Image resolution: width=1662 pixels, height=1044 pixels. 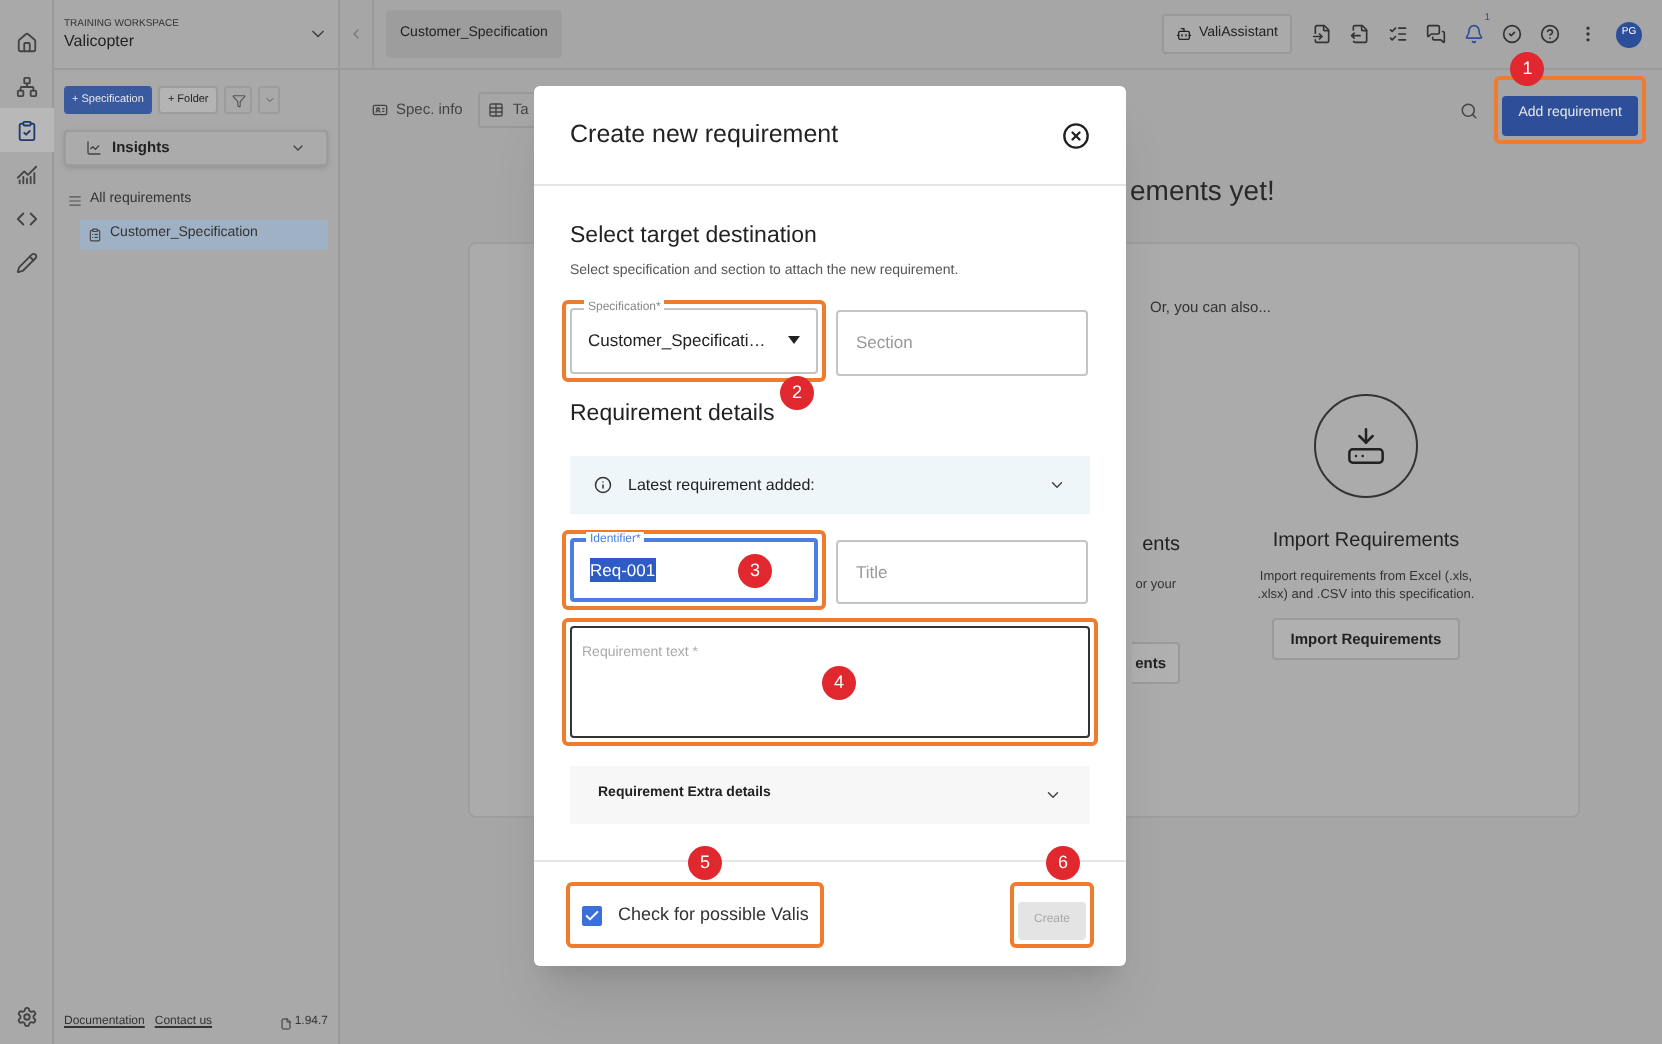 I want to click on step-badge: 6, so click(x=1062, y=863).